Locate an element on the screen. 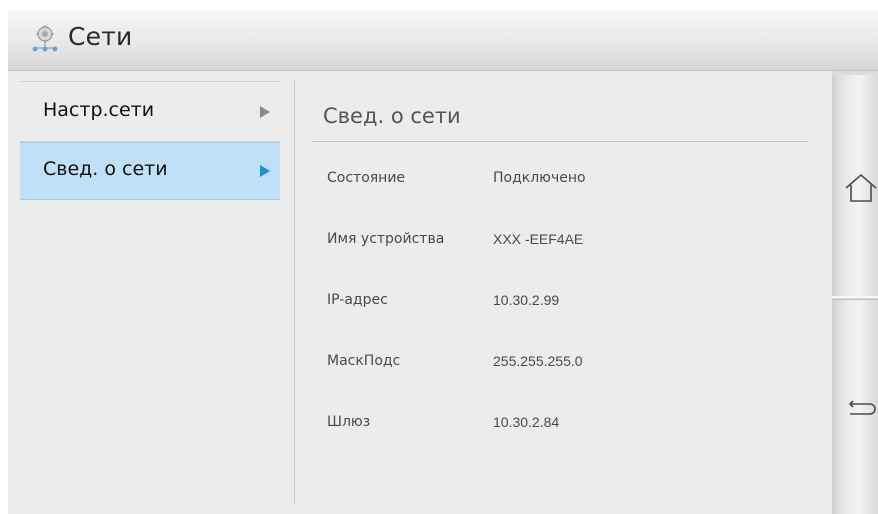 The image size is (878, 514). home-icon is located at coordinates (861, 187).